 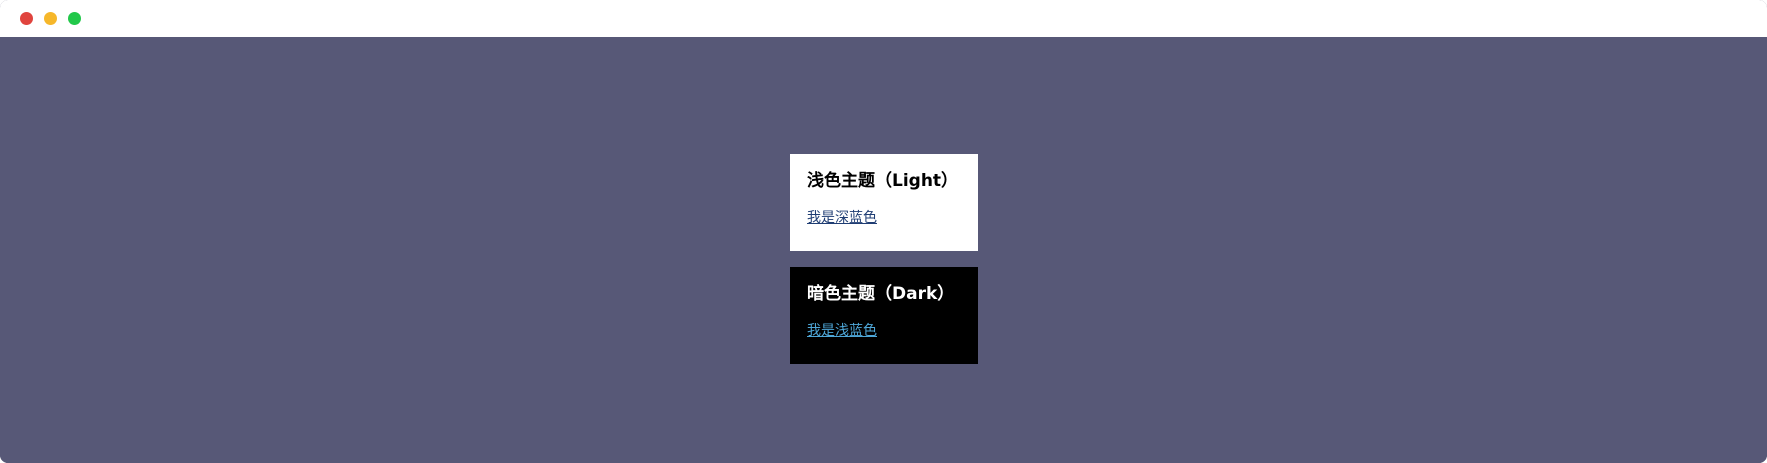 What do you see at coordinates (883, 181) in the screenshot?
I see `light-theme-title: 浅色主题（Light）` at bounding box center [883, 181].